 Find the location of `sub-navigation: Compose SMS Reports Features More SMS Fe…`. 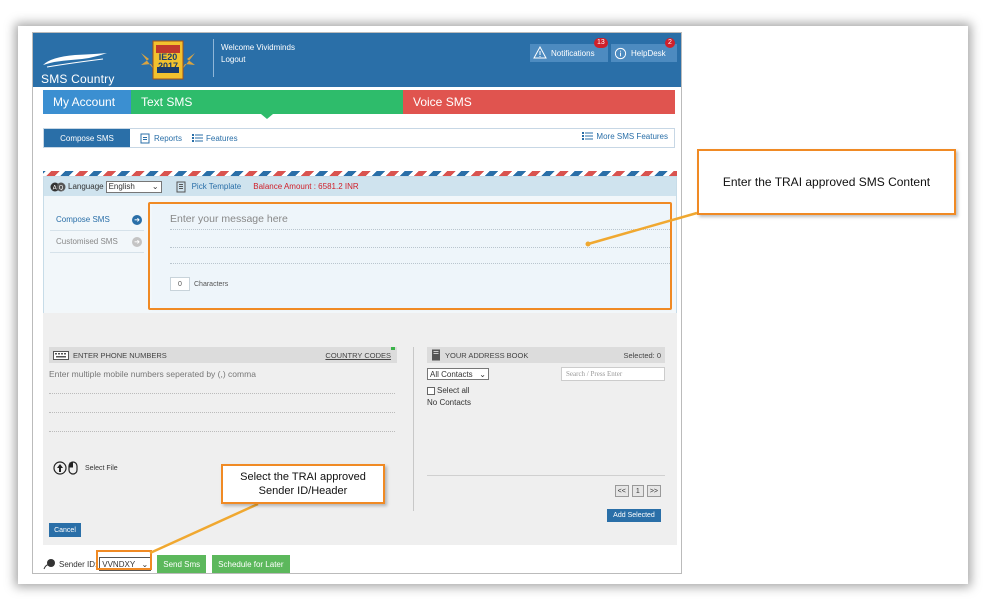

sub-navigation: Compose SMS Reports Features More SMS Fe… is located at coordinates (359, 138).